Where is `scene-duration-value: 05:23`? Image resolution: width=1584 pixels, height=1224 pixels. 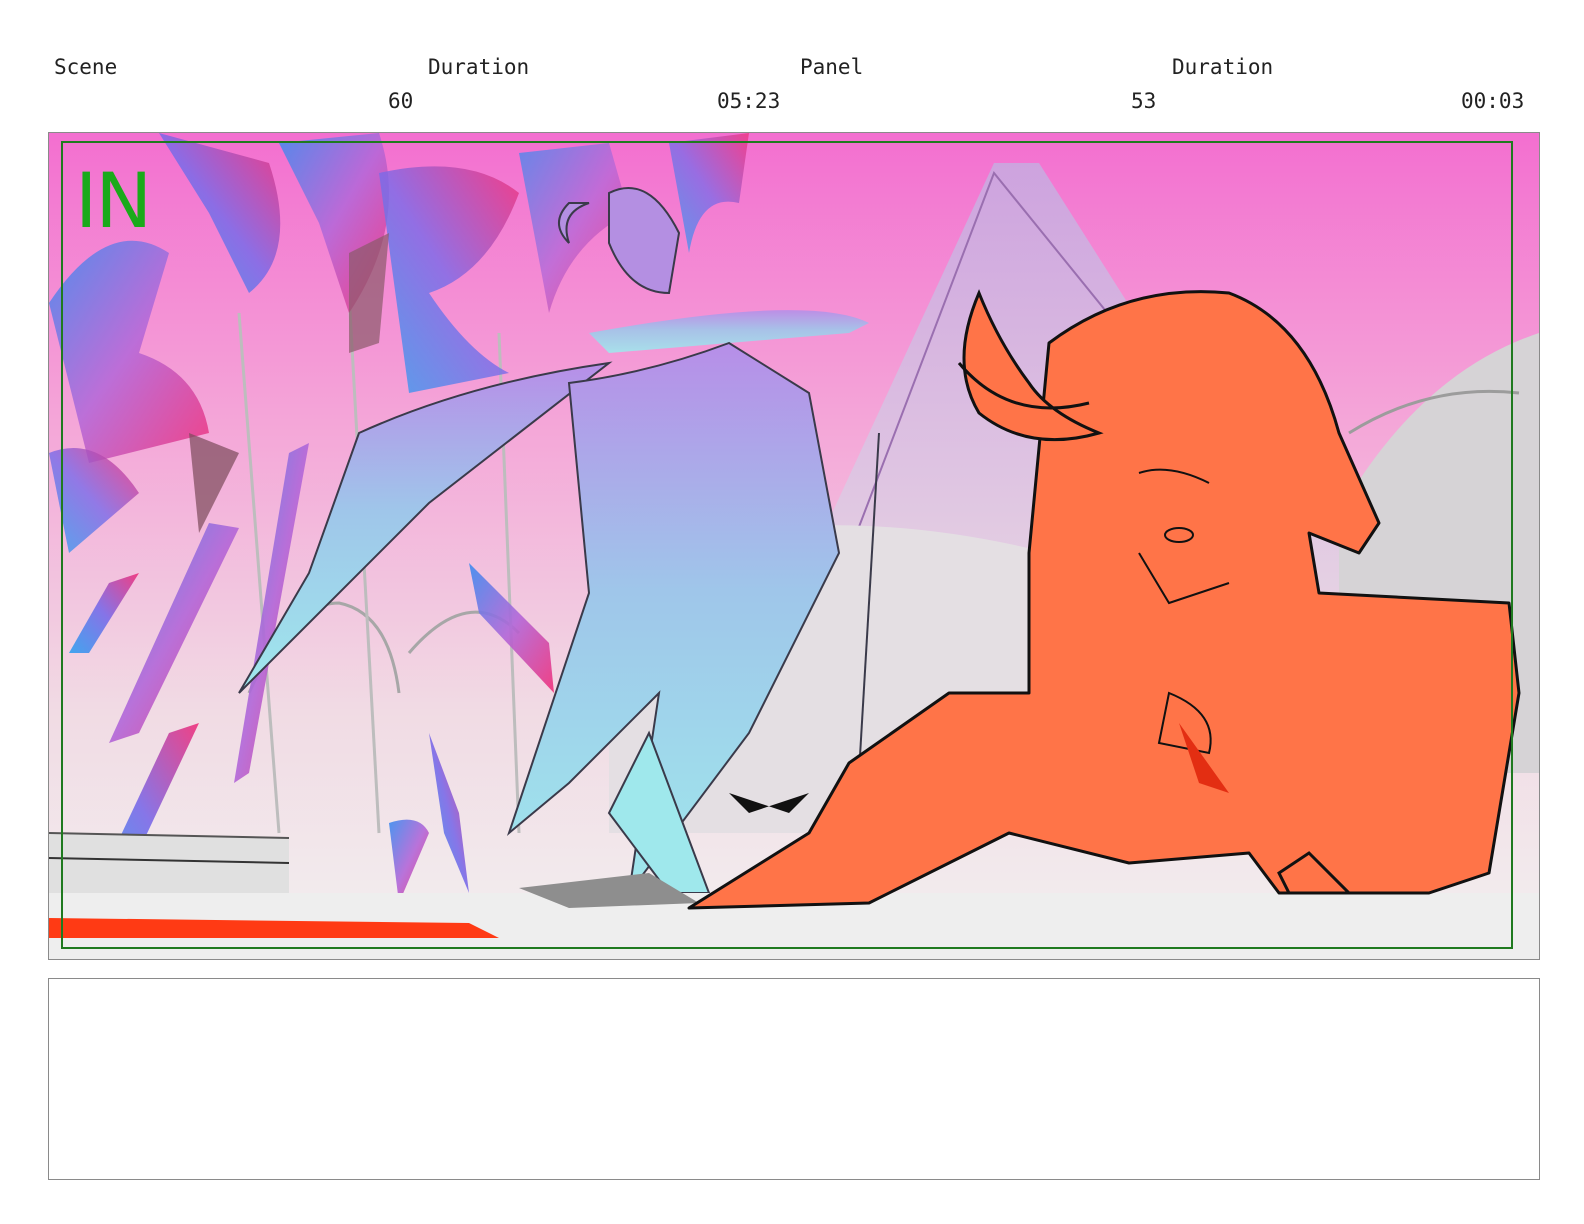
scene-duration-value: 05:23 is located at coordinates (749, 101).